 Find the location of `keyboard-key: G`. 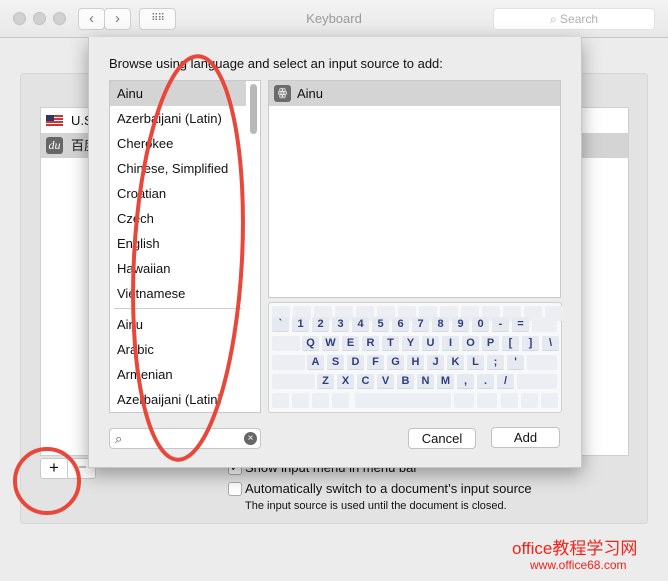

keyboard-key: G is located at coordinates (395, 362).